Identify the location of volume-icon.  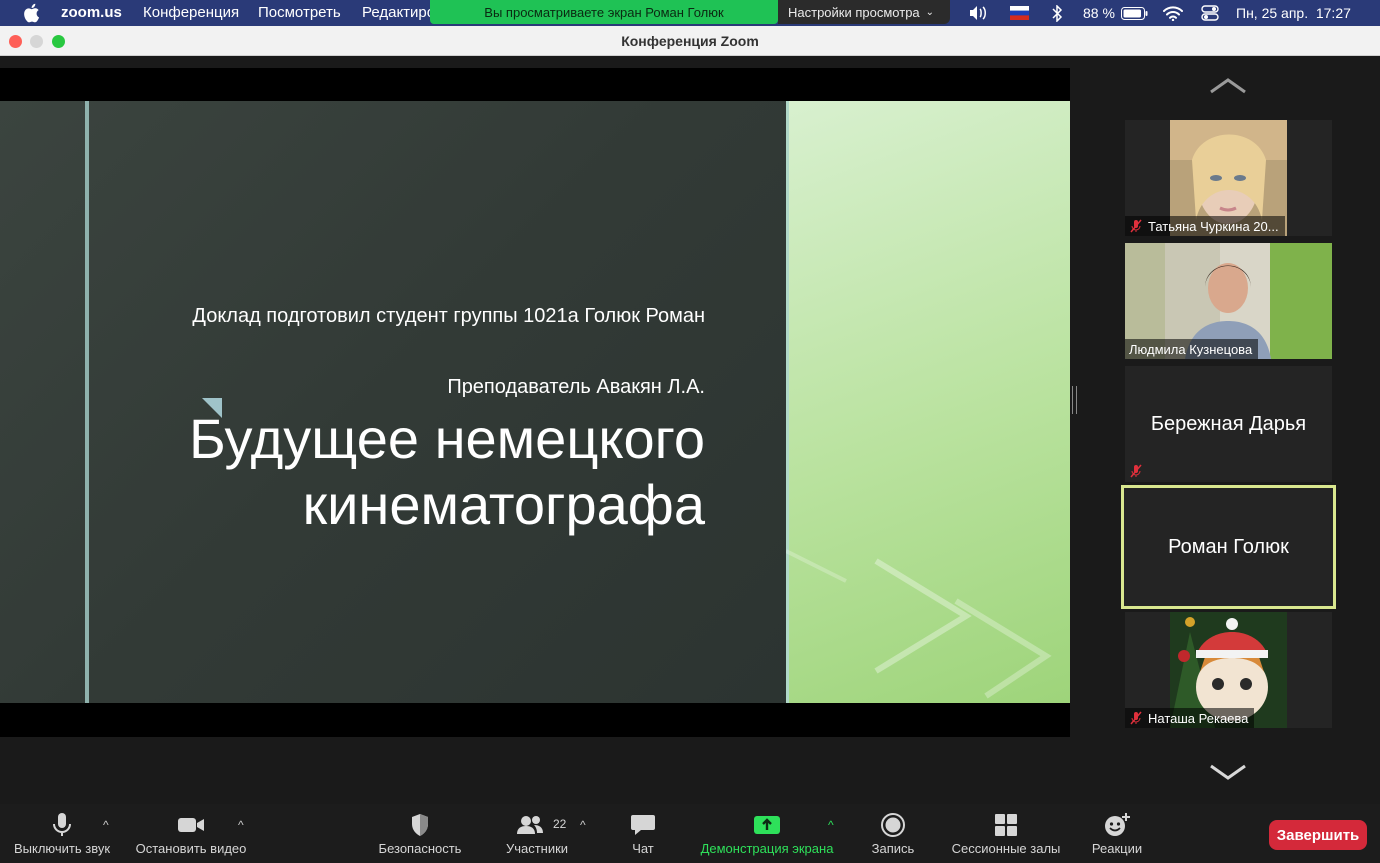
(978, 13).